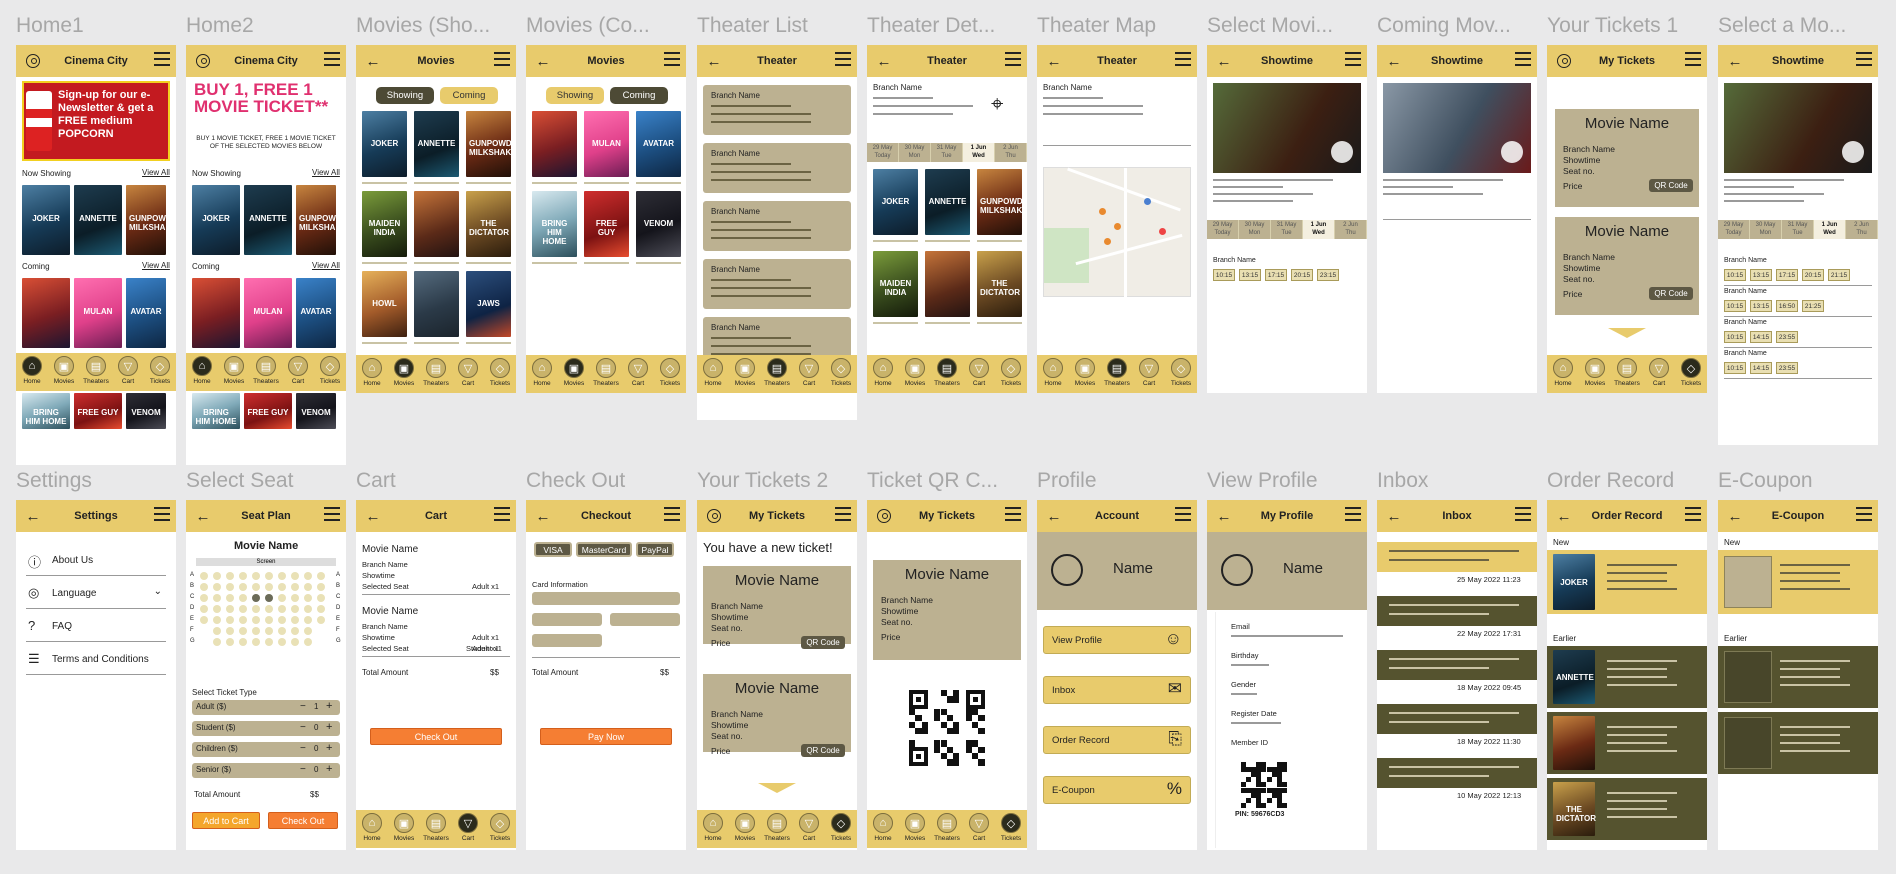 The image size is (1896, 874). Describe the element at coordinates (384, 144) in the screenshot. I see `movie-poster: JOKER` at that location.